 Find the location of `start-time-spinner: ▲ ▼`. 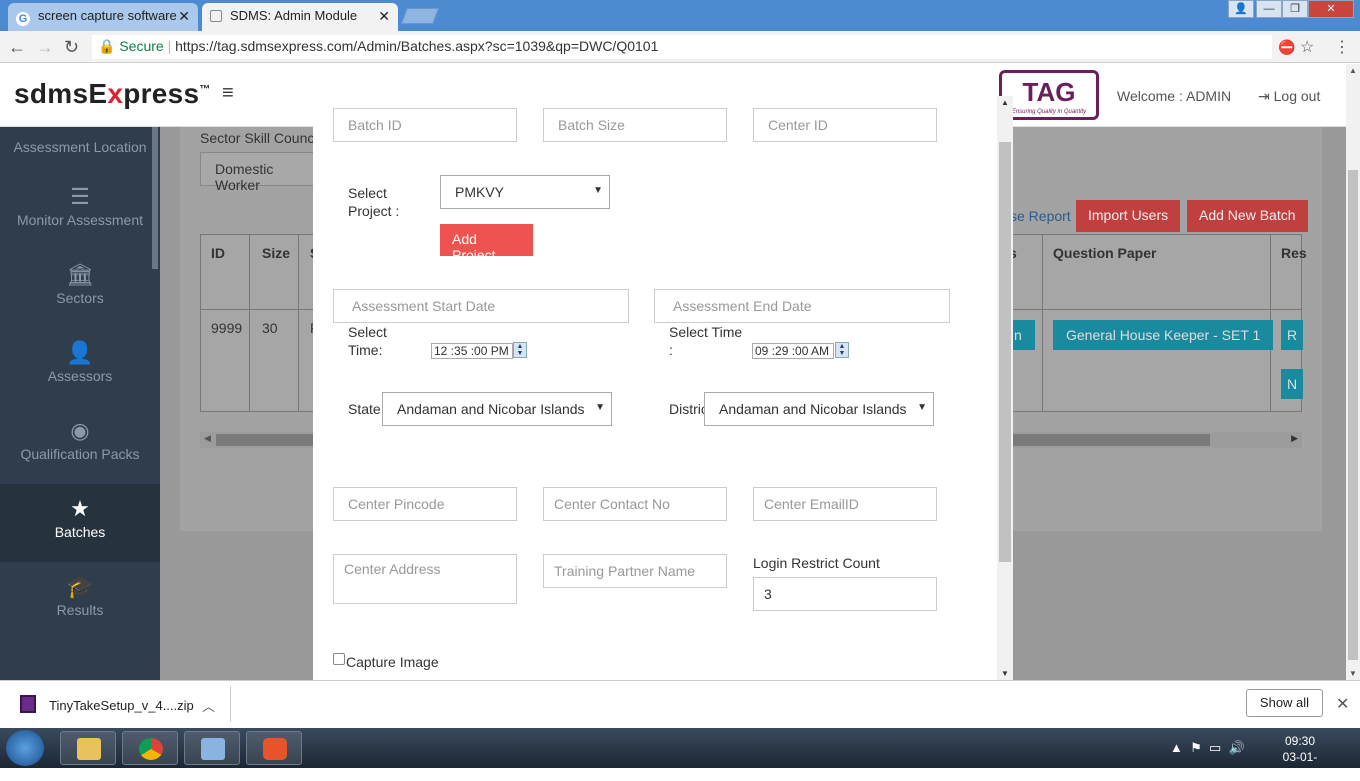

start-time-spinner: ▲ ▼ is located at coordinates (520, 350).